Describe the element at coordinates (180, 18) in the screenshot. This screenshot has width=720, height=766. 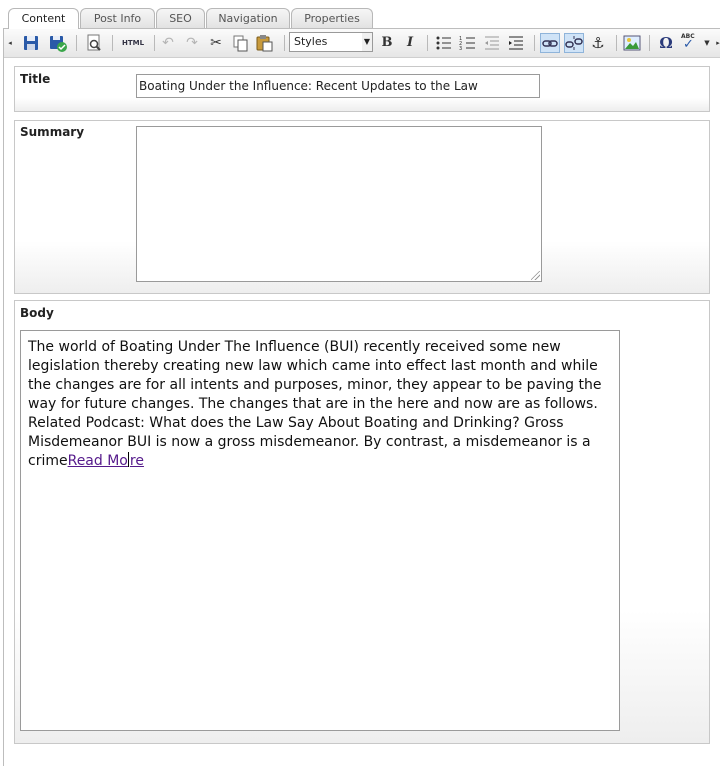
I see `tab-seo: SEO` at that location.